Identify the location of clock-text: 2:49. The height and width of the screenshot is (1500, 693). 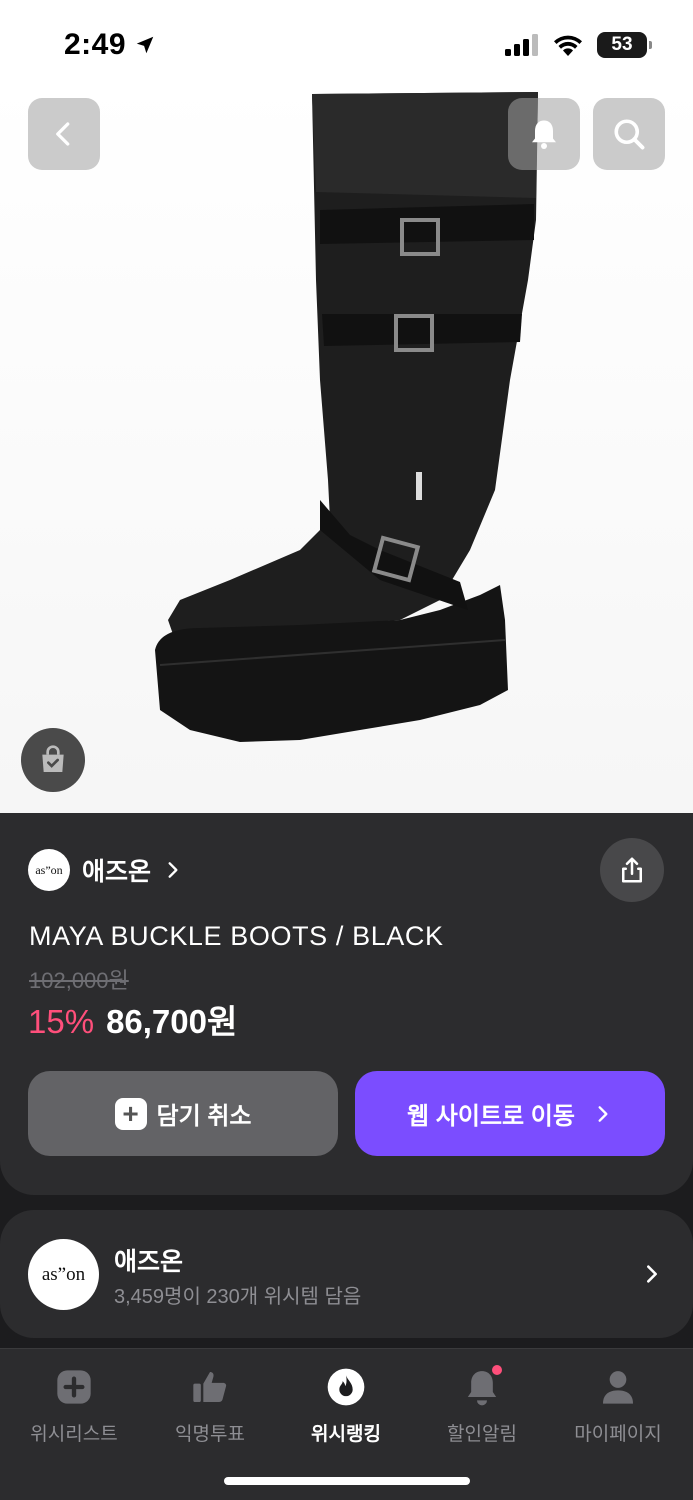
(95, 44).